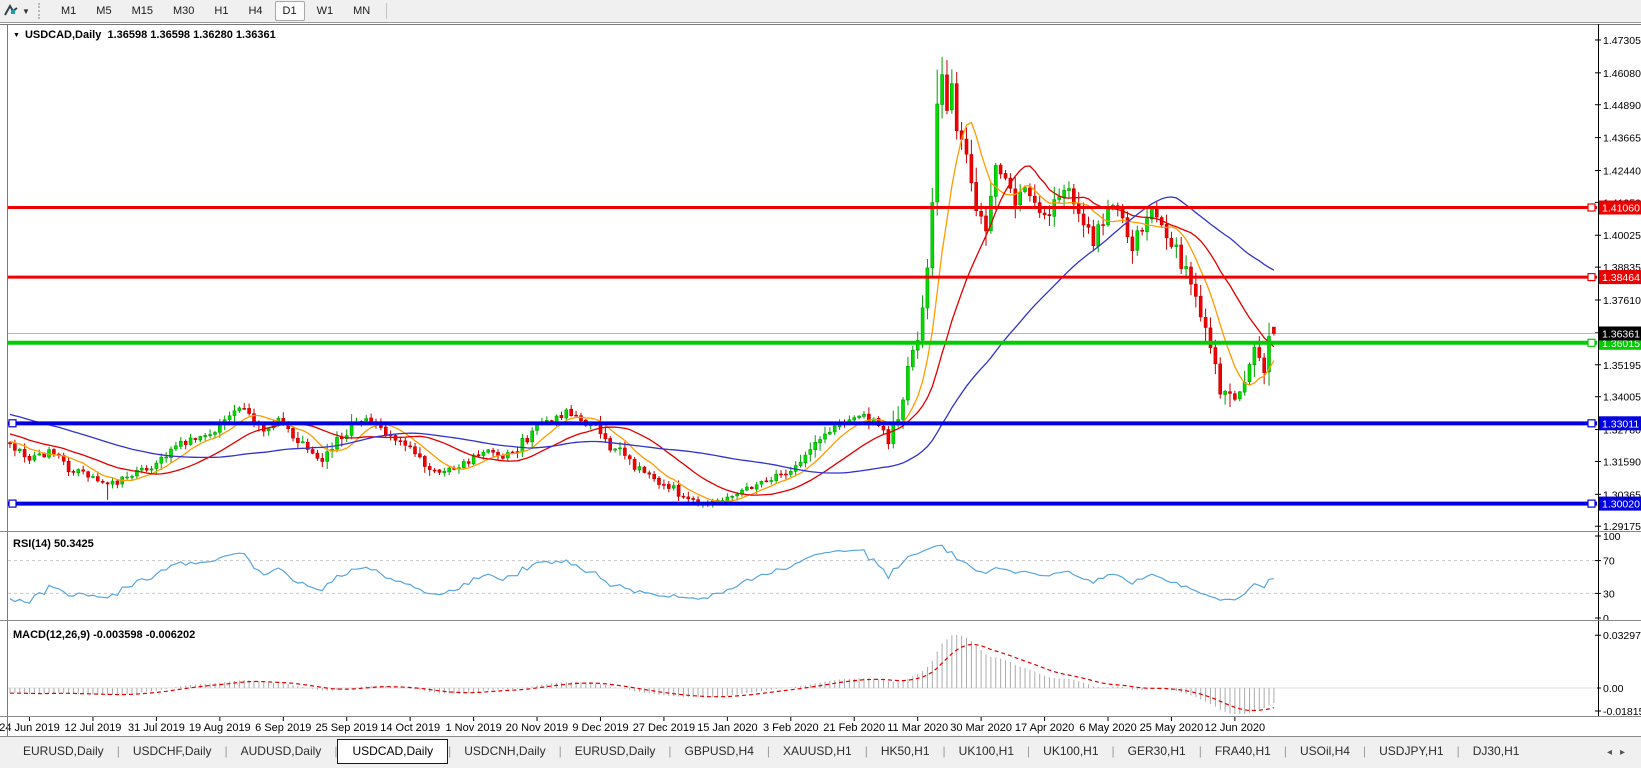  I want to click on timeframe-button-d1: D1, so click(289, 11).